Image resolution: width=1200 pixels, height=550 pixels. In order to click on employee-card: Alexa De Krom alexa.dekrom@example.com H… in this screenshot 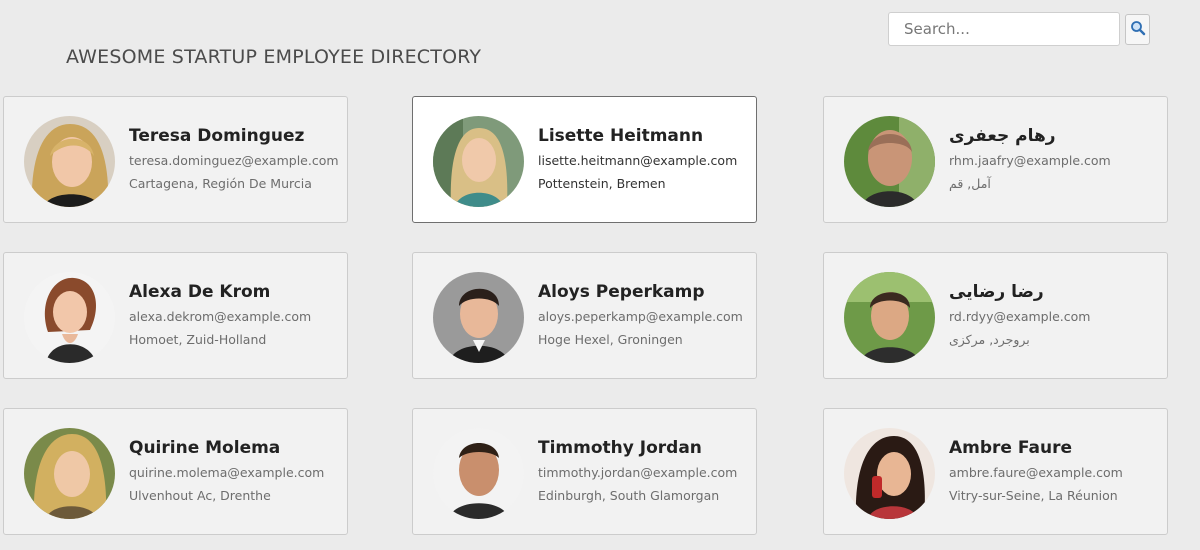, I will do `click(175, 315)`.